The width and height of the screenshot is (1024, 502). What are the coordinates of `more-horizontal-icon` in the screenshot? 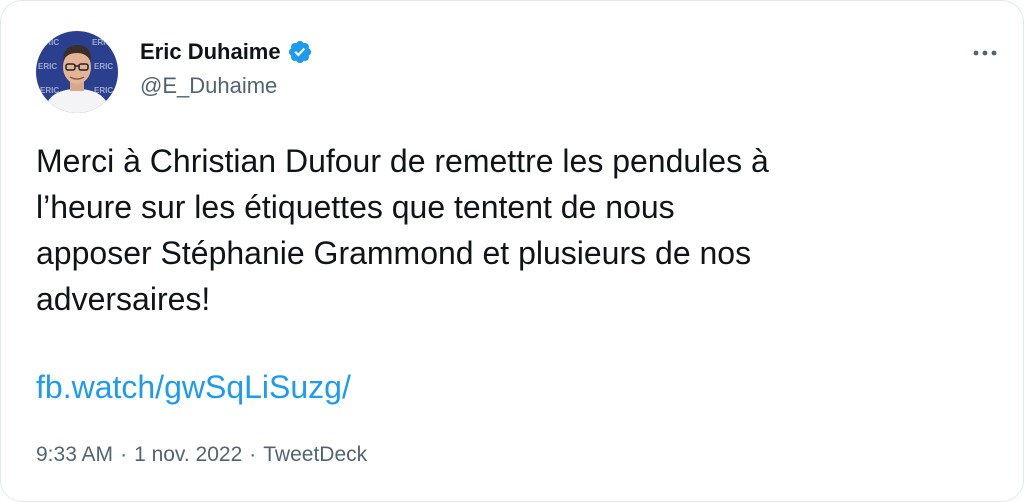 It's located at (985, 53).